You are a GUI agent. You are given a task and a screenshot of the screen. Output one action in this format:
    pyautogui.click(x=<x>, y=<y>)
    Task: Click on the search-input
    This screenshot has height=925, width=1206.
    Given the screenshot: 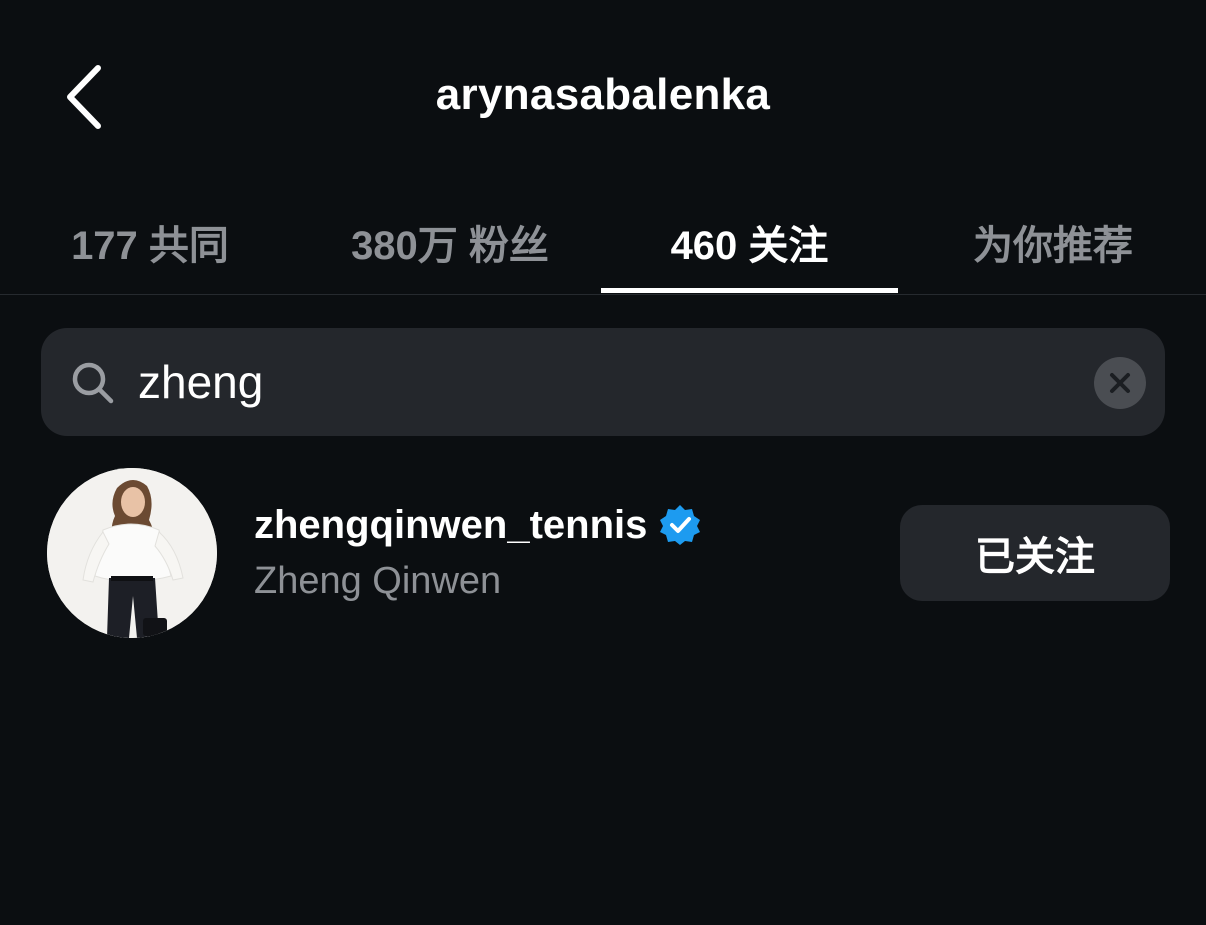 What is the action you would take?
    pyautogui.click(x=598, y=382)
    